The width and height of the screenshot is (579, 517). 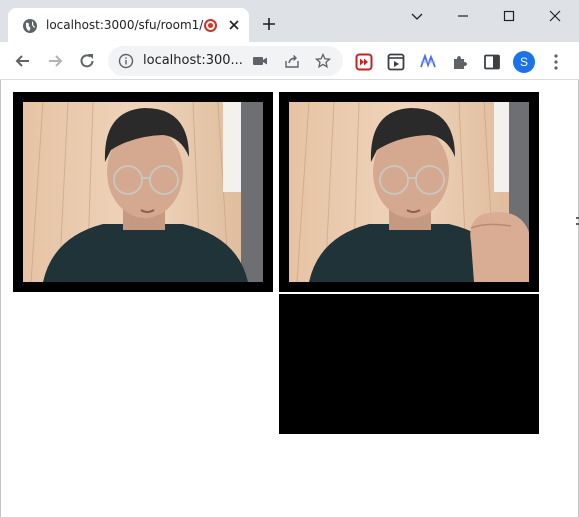 What do you see at coordinates (30, 26) in the screenshot?
I see `globe-icon` at bounding box center [30, 26].